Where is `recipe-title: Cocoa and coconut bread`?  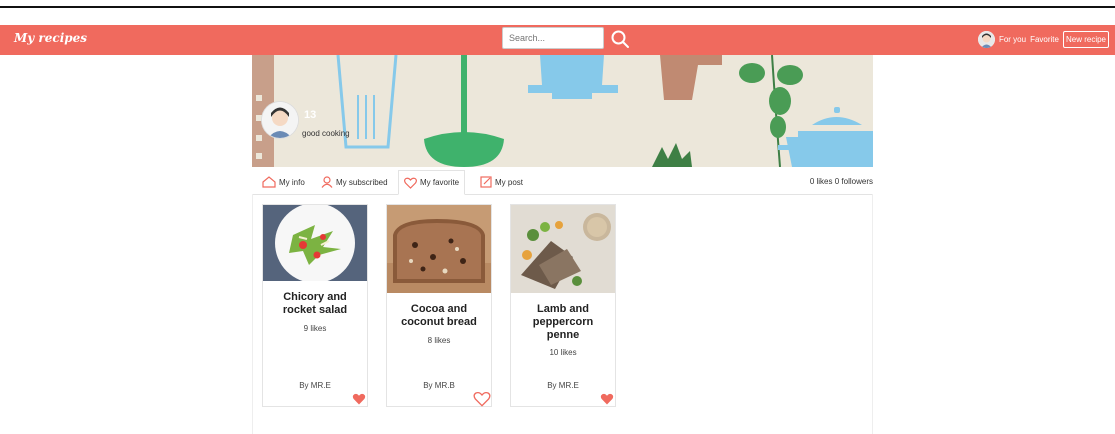
recipe-title: Cocoa and coconut bread is located at coordinates (439, 316).